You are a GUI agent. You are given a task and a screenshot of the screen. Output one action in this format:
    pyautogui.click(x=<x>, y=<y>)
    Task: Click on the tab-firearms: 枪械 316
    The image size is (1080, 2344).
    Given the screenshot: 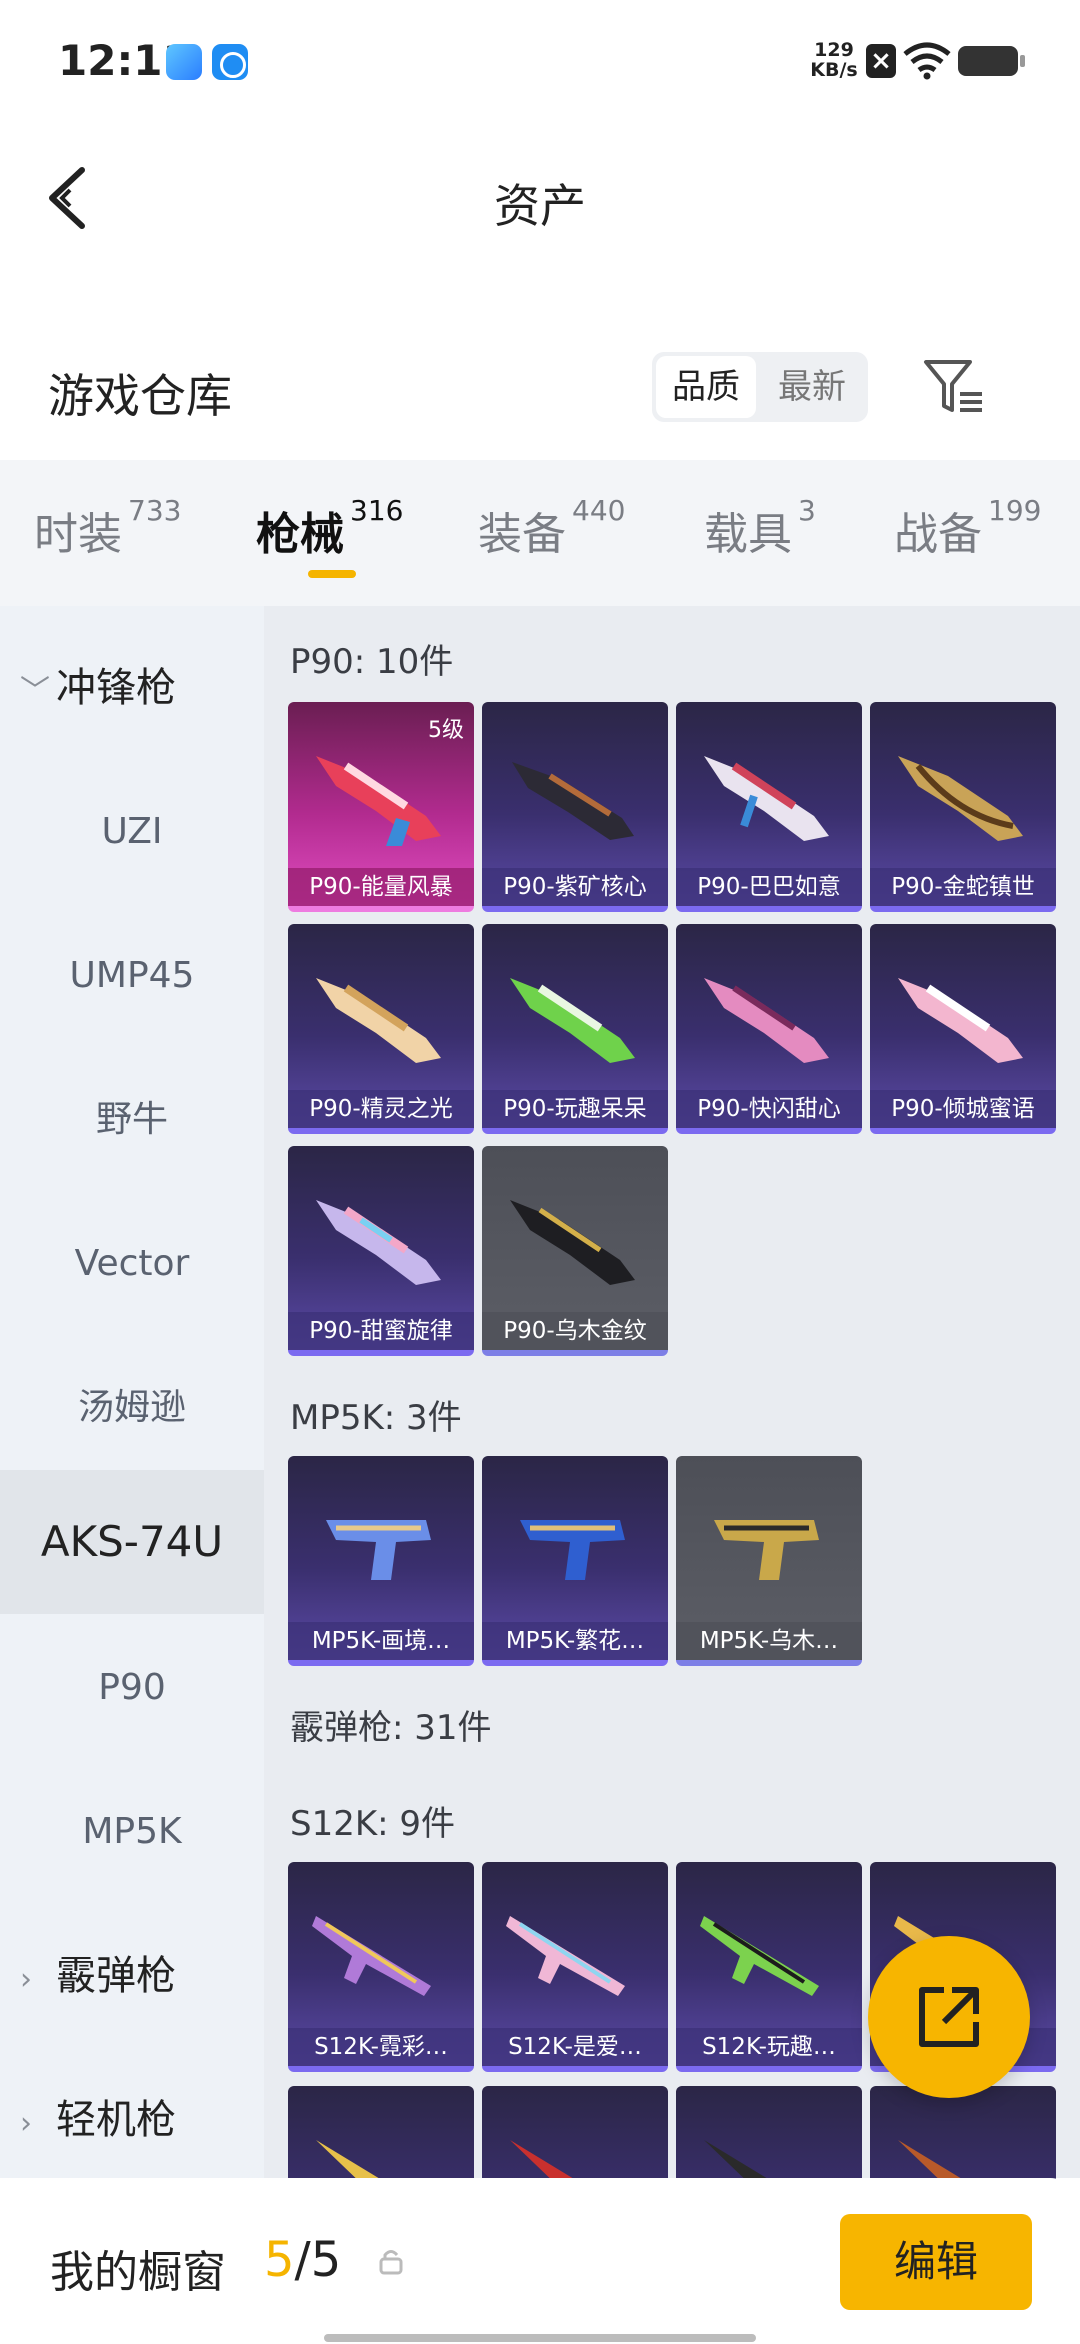 What is the action you would take?
    pyautogui.click(x=329, y=528)
    